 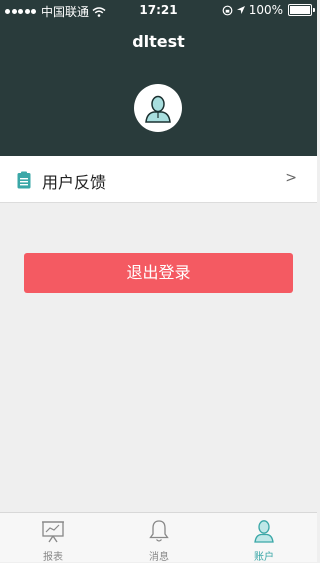 I want to click on chart-board-icon, so click(x=53, y=532).